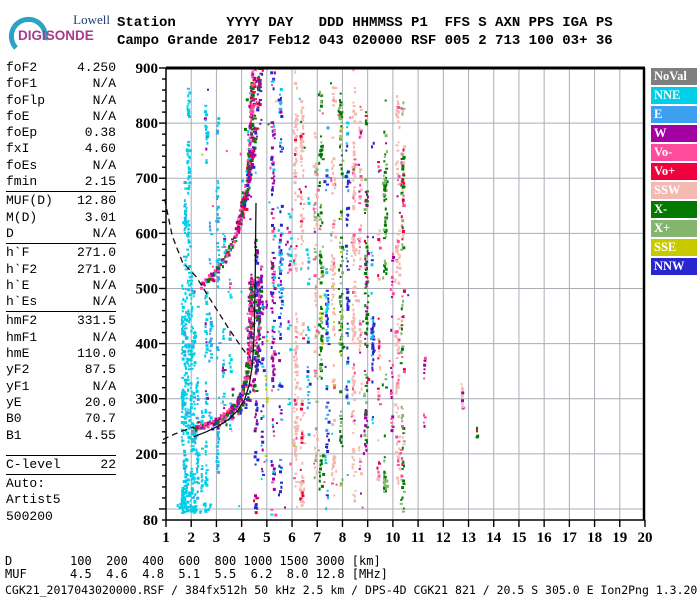 The image size is (700, 600). Describe the element at coordinates (644, 538) in the screenshot. I see `x-tick-label: 20` at that location.